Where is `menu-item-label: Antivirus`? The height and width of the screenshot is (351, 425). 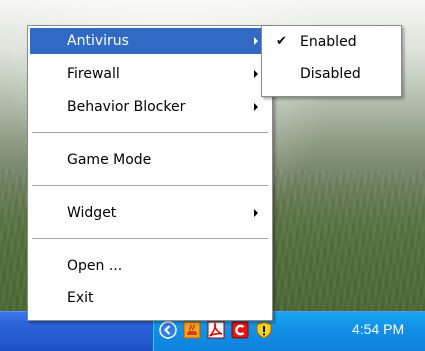
menu-item-label: Antivirus is located at coordinates (98, 41).